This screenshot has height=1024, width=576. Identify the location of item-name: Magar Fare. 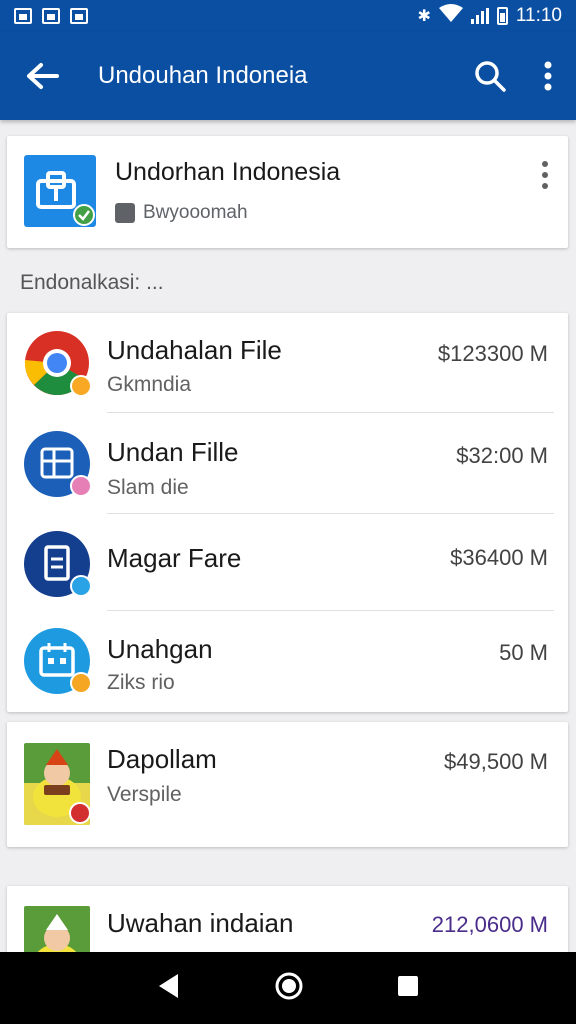
(174, 558).